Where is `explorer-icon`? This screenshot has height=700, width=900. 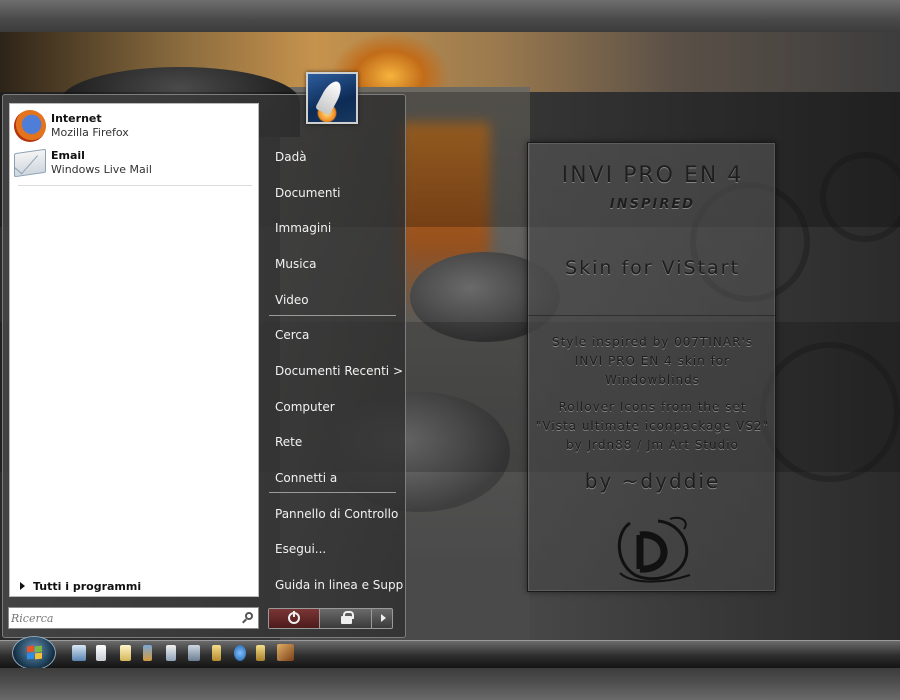 explorer-icon is located at coordinates (171, 653).